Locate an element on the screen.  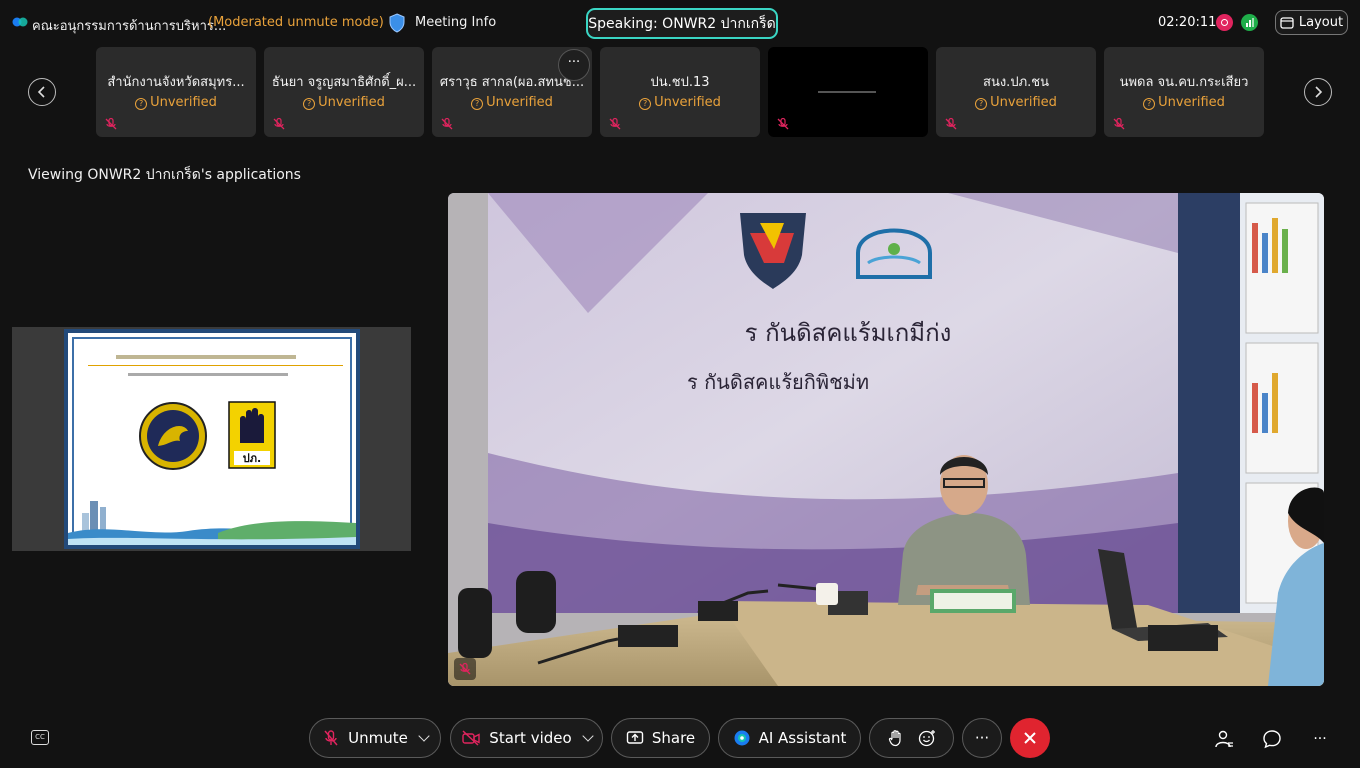
leave-meeting-button is located at coordinates (1030, 738).